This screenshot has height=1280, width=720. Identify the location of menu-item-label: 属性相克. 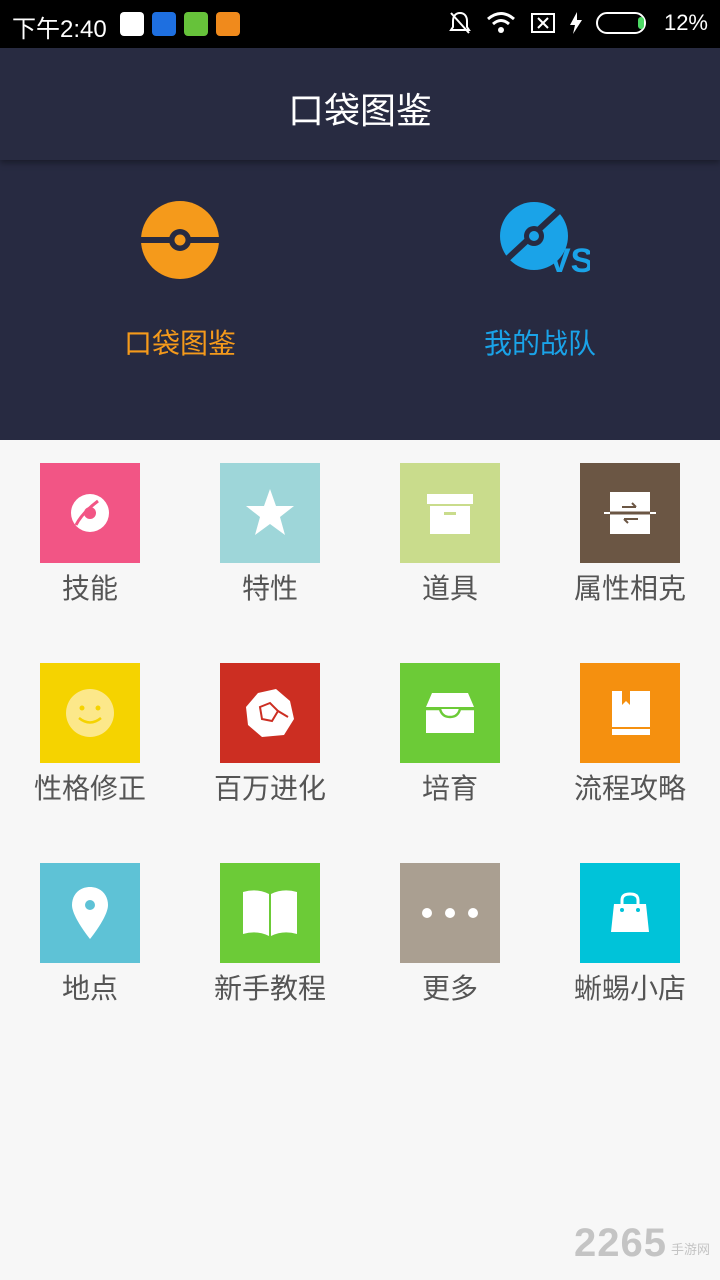
(629, 588).